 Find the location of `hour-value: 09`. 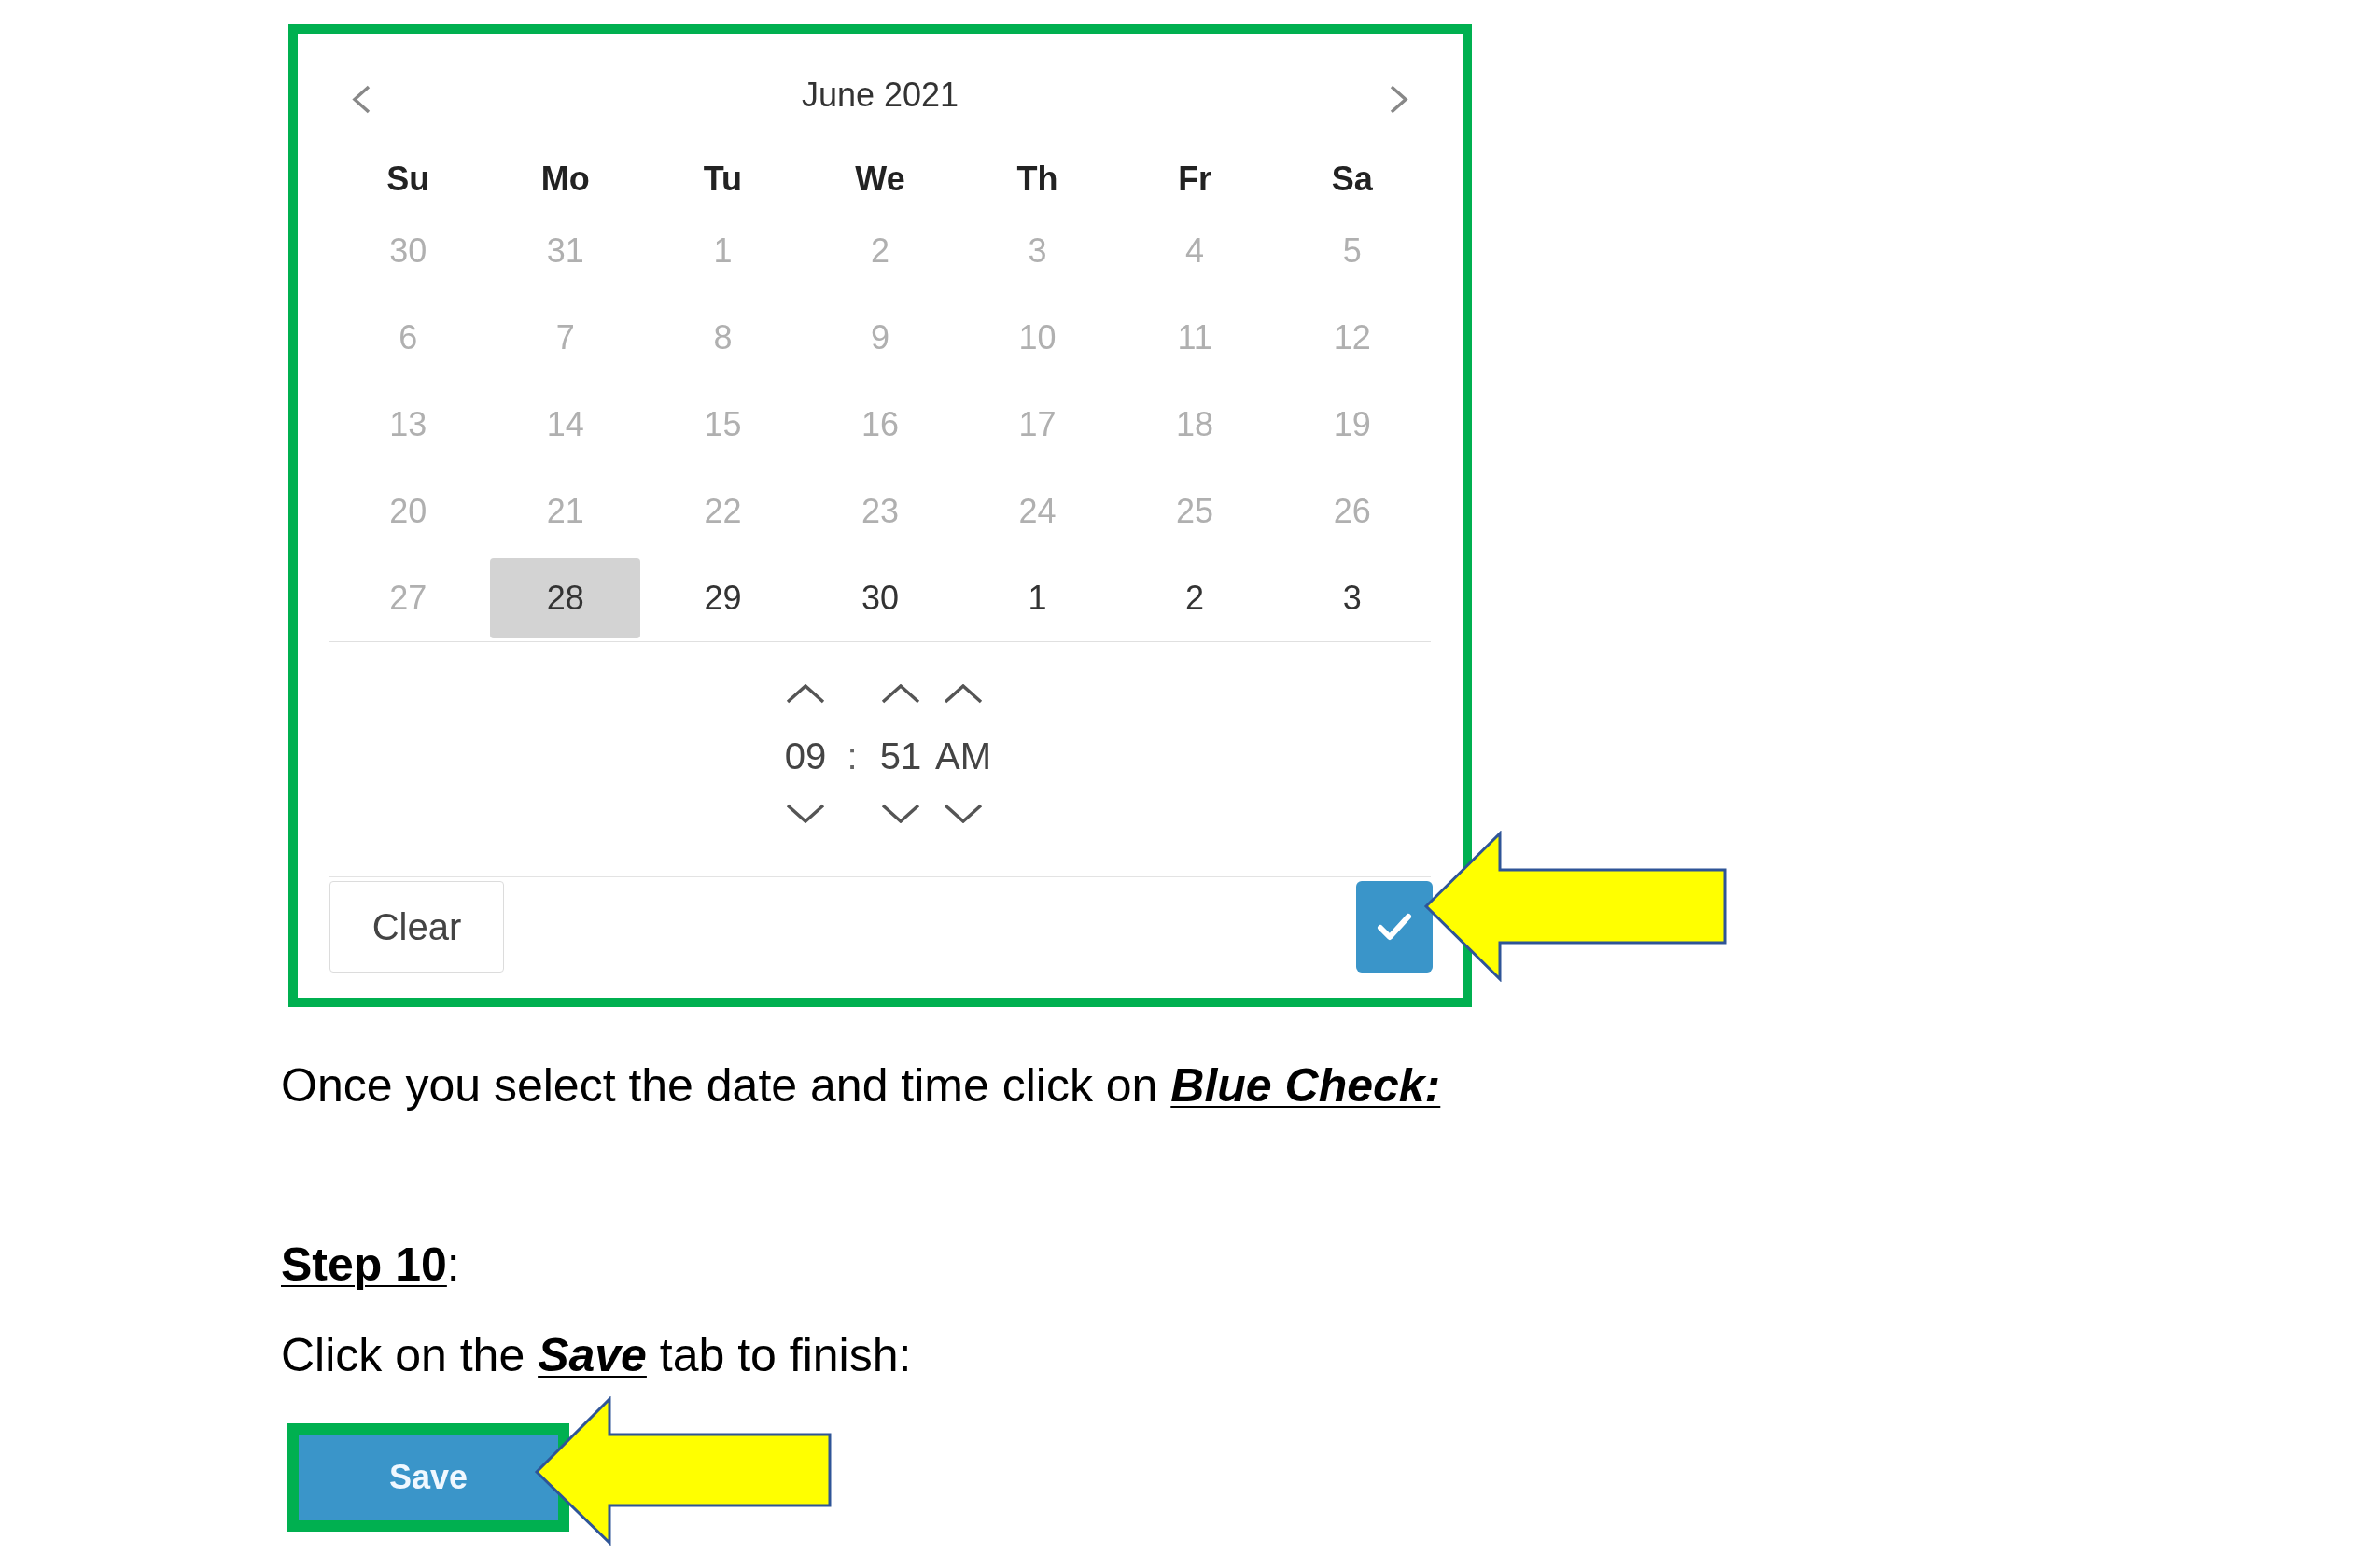

hour-value: 09 is located at coordinates (805, 756).